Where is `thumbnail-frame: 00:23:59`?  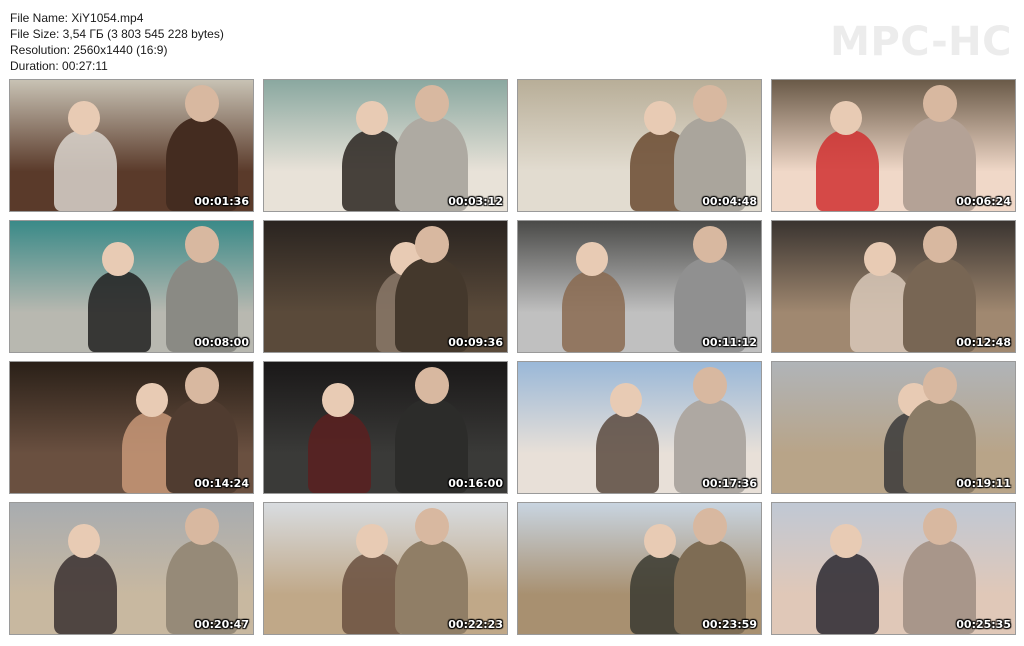 thumbnail-frame: 00:23:59 is located at coordinates (639, 568).